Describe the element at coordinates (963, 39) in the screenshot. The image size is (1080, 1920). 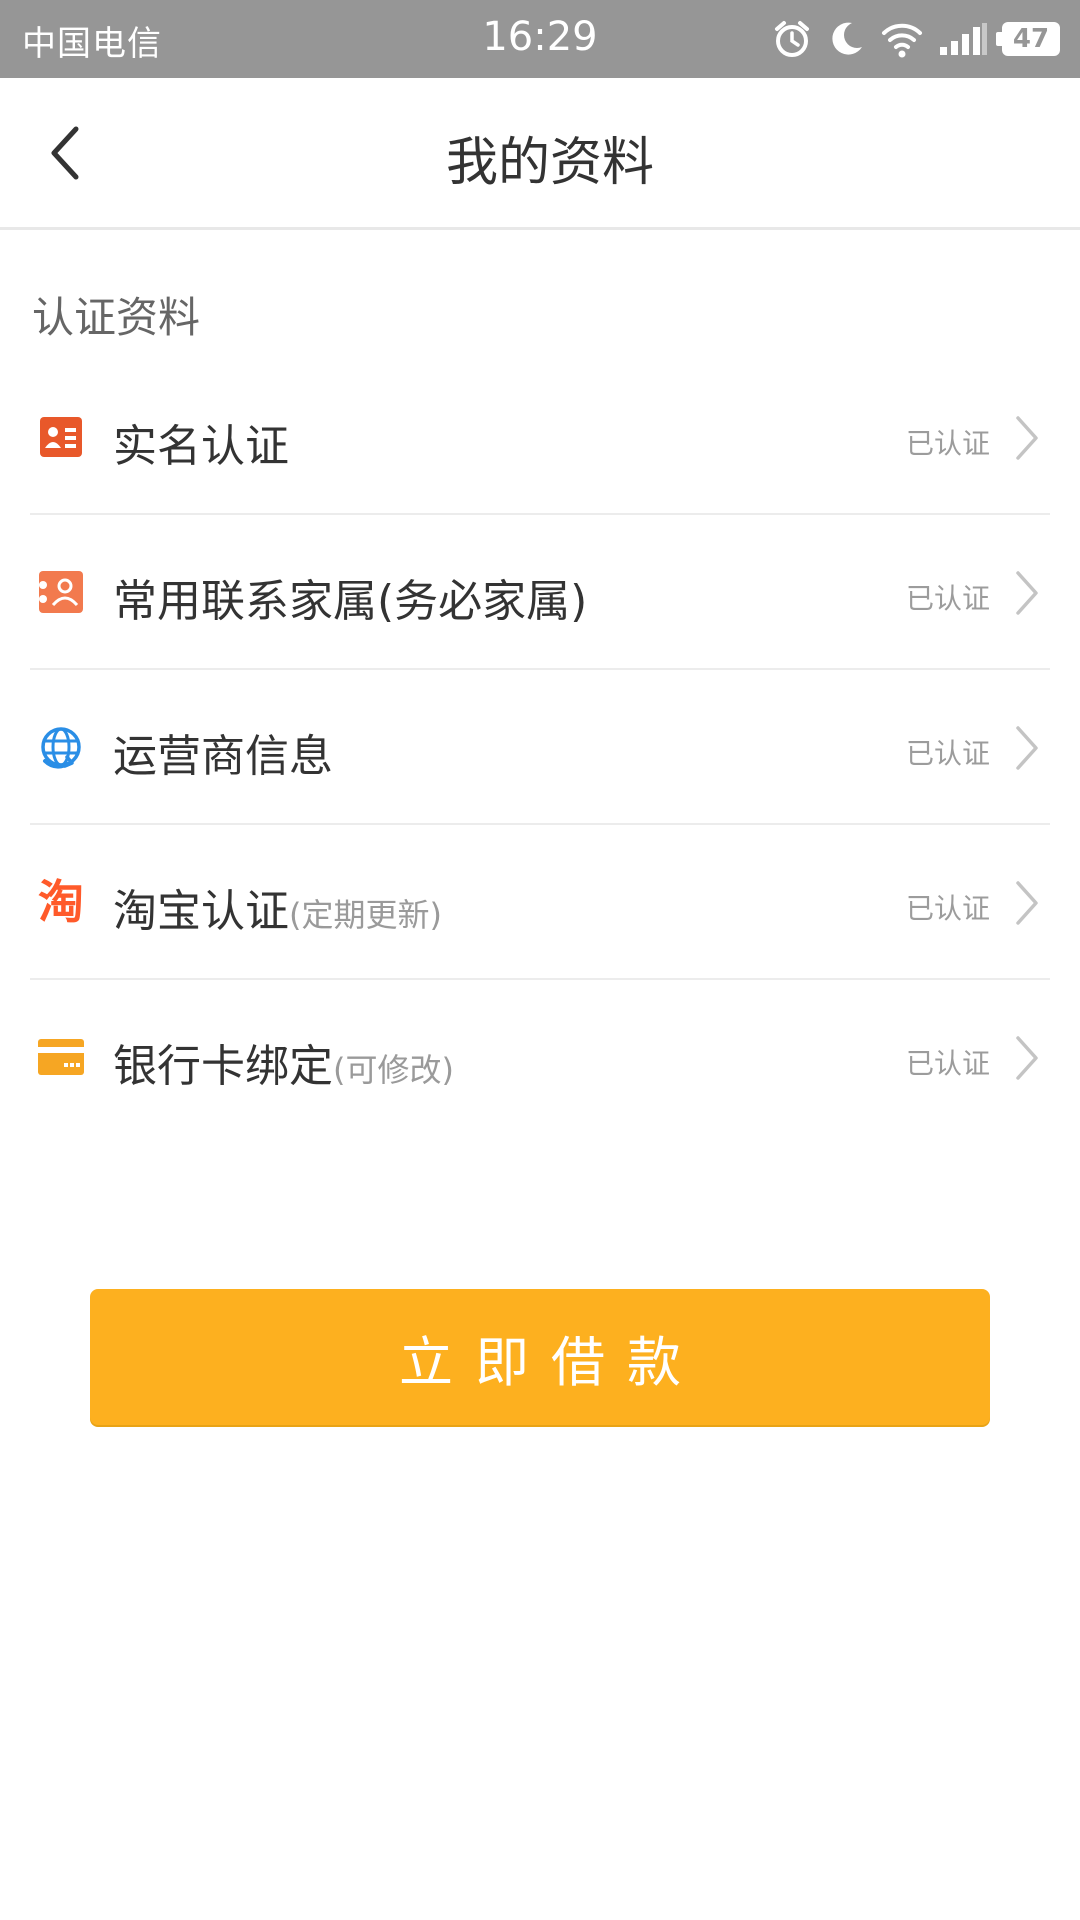
I see `signal-icon` at that location.